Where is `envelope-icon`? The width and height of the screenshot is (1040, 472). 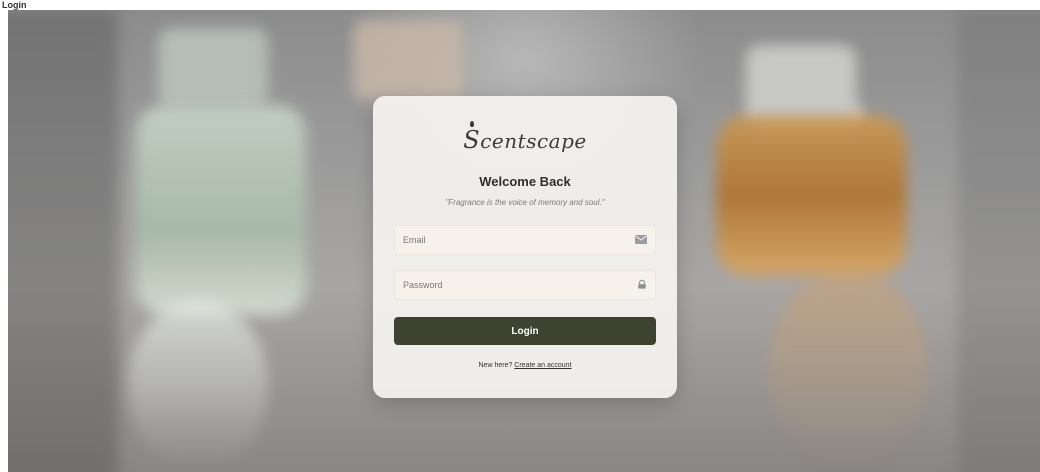
envelope-icon is located at coordinates (641, 239).